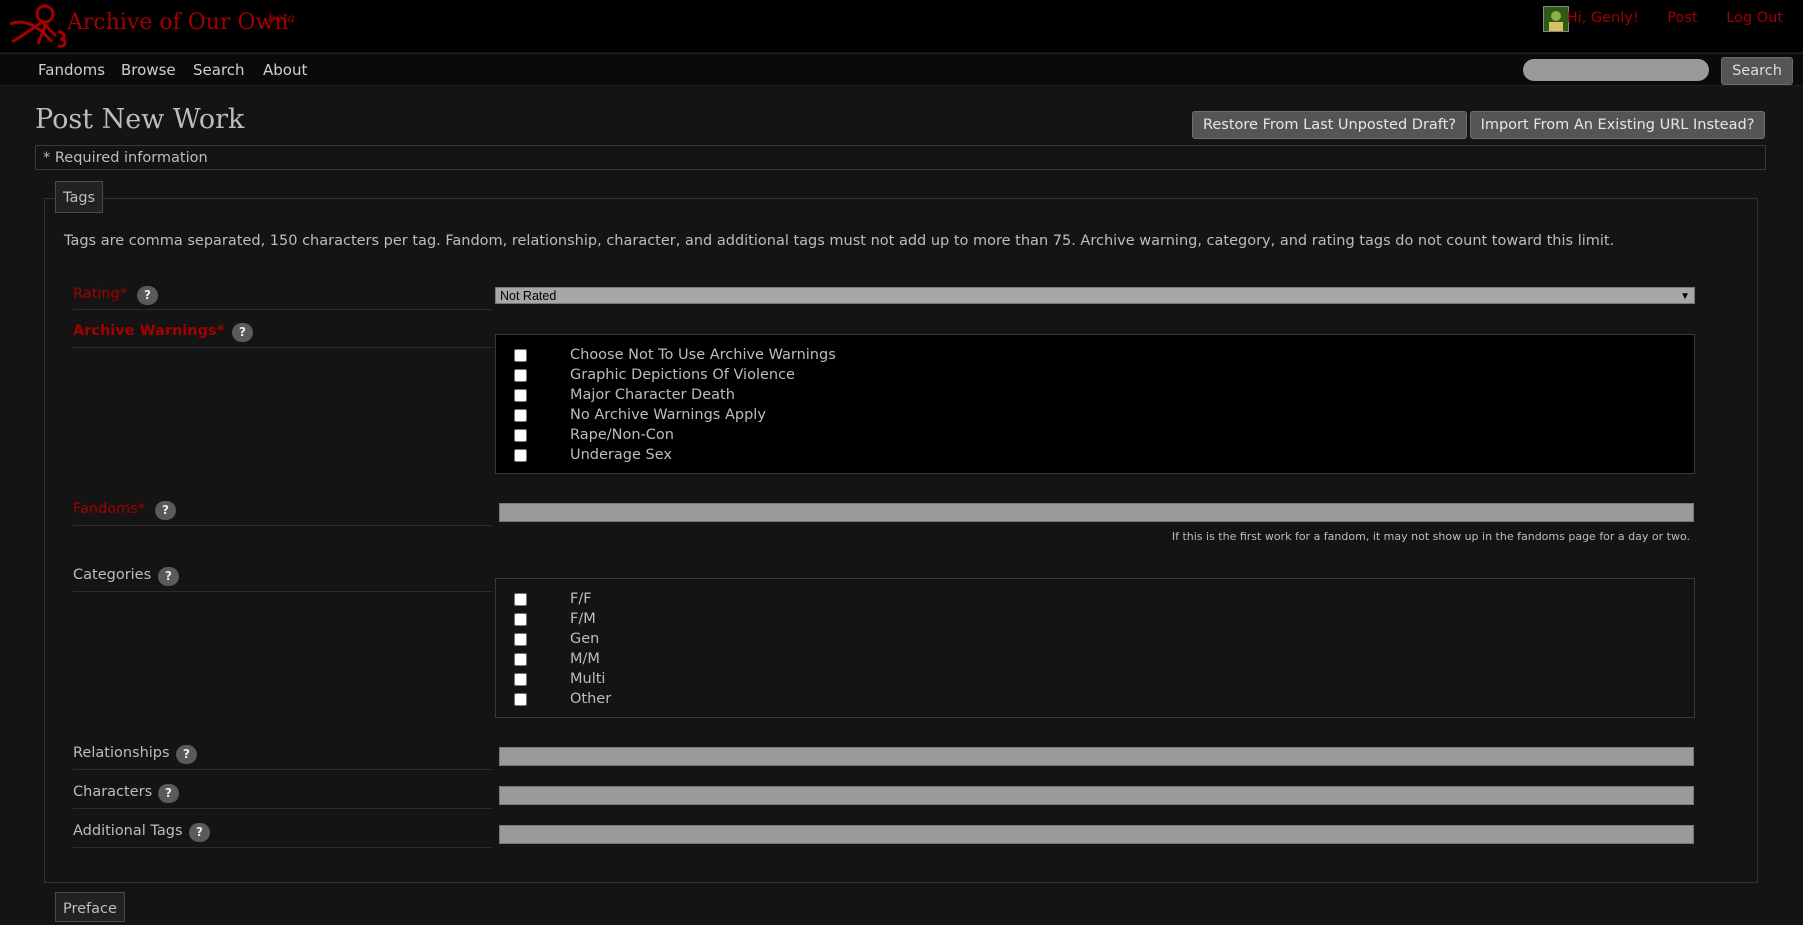 Image resolution: width=1803 pixels, height=925 pixels. Describe the element at coordinates (901, 69) in the screenshot. I see `primary-nav: Fandoms Browse Search About Search` at that location.